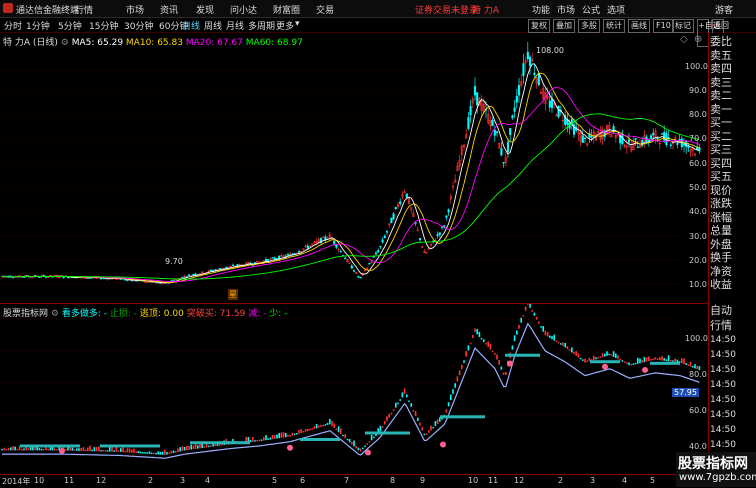 This screenshot has height=488, width=756. I want to click on menu-item-news: 资讯, so click(169, 9).